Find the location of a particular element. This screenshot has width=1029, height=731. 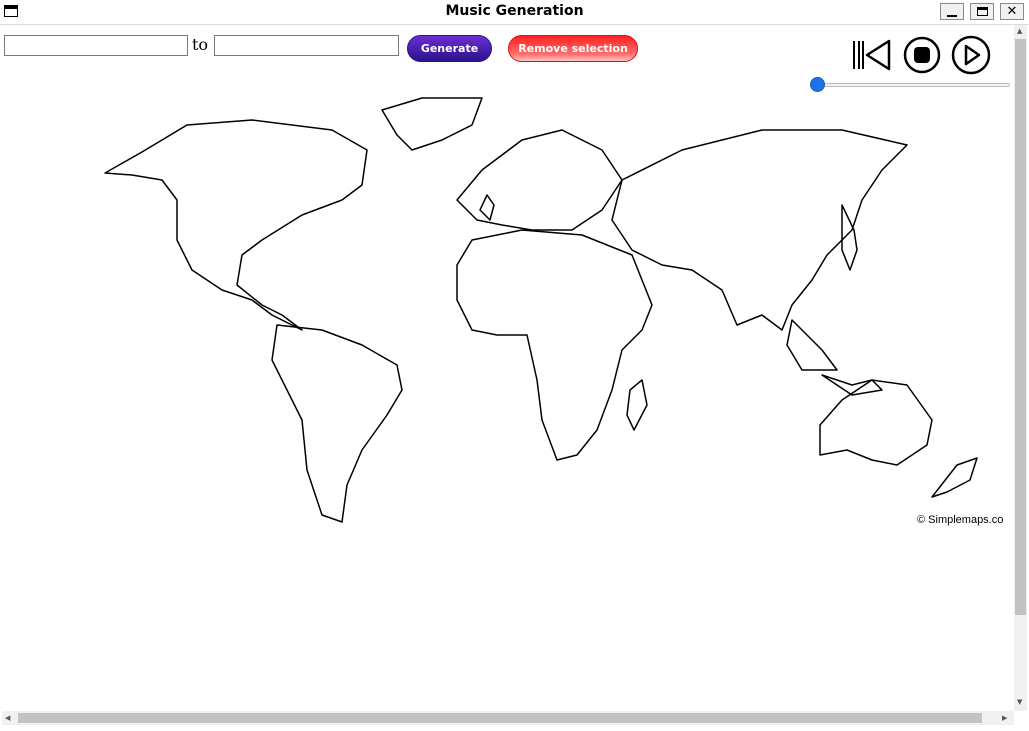

skip-to-start-icon is located at coordinates (872, 55).